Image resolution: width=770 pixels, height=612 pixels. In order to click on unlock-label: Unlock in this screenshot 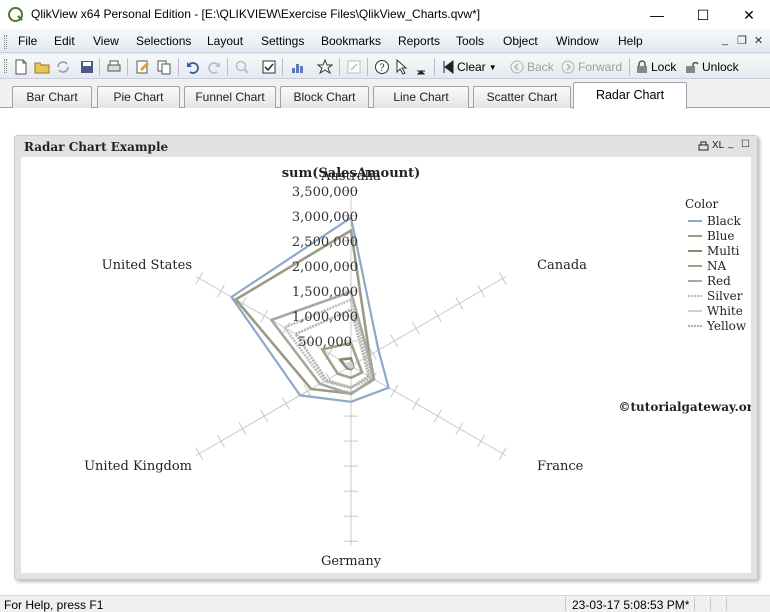, I will do `click(720, 67)`.